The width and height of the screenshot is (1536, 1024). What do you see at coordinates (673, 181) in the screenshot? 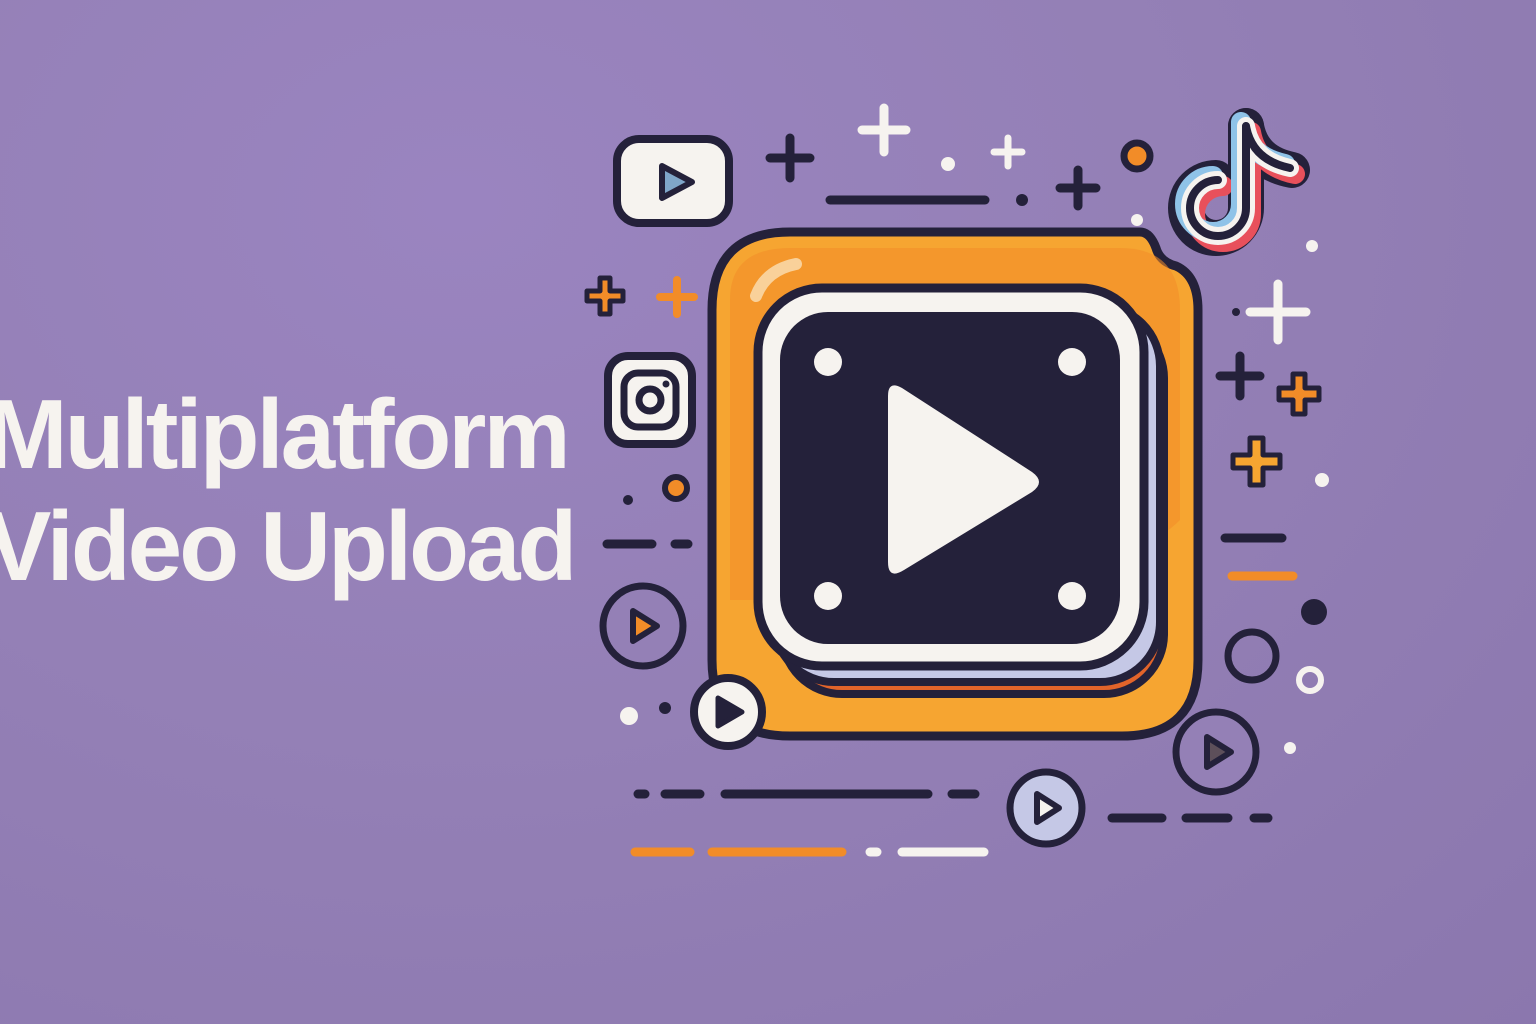
I see `youtube-icon` at bounding box center [673, 181].